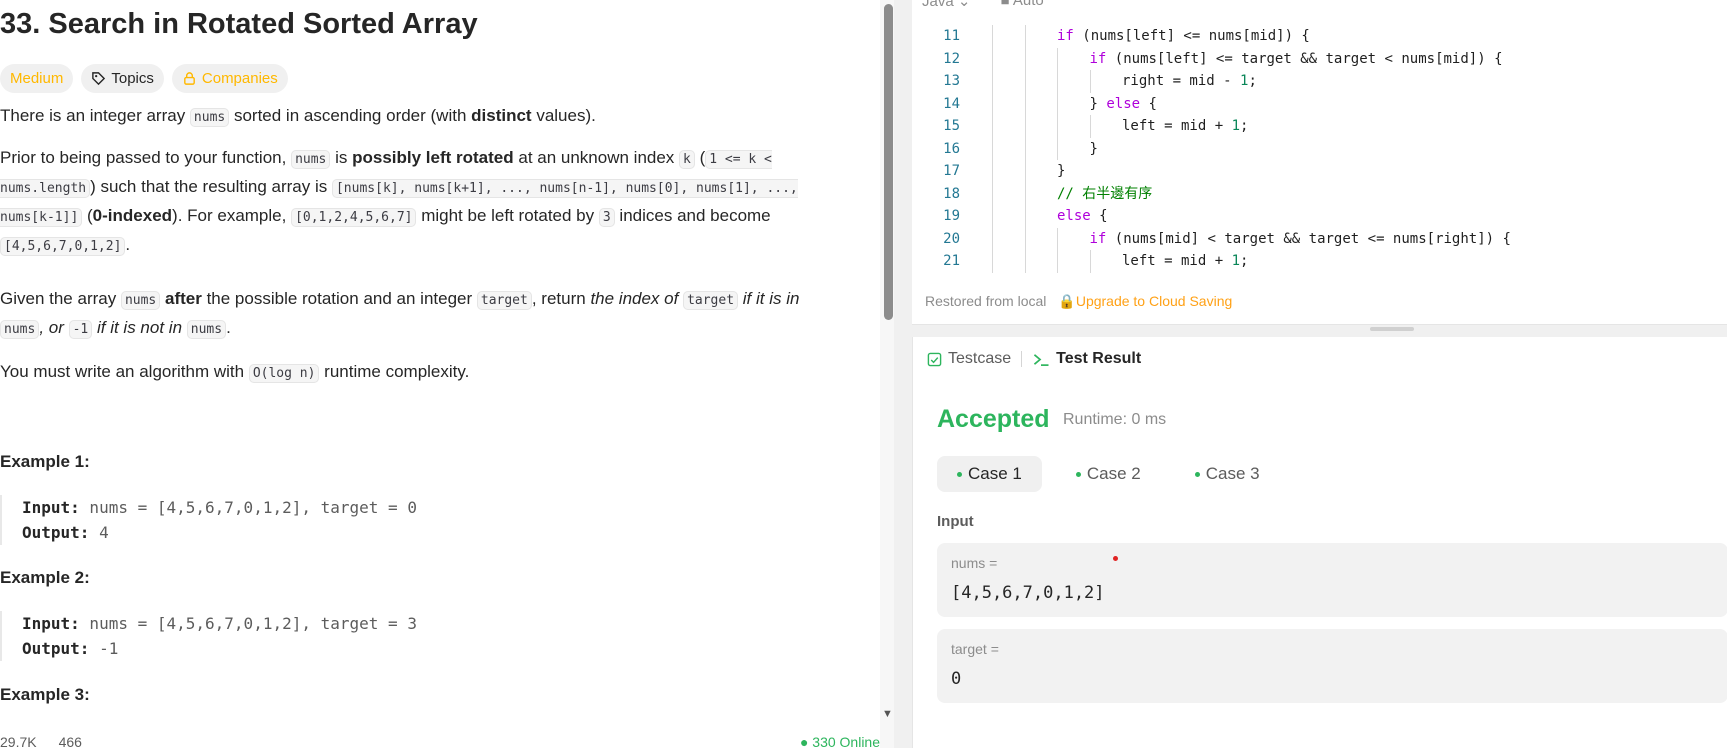 The height and width of the screenshot is (748, 1727). I want to click on bold-text: 0-indexed, so click(132, 215).